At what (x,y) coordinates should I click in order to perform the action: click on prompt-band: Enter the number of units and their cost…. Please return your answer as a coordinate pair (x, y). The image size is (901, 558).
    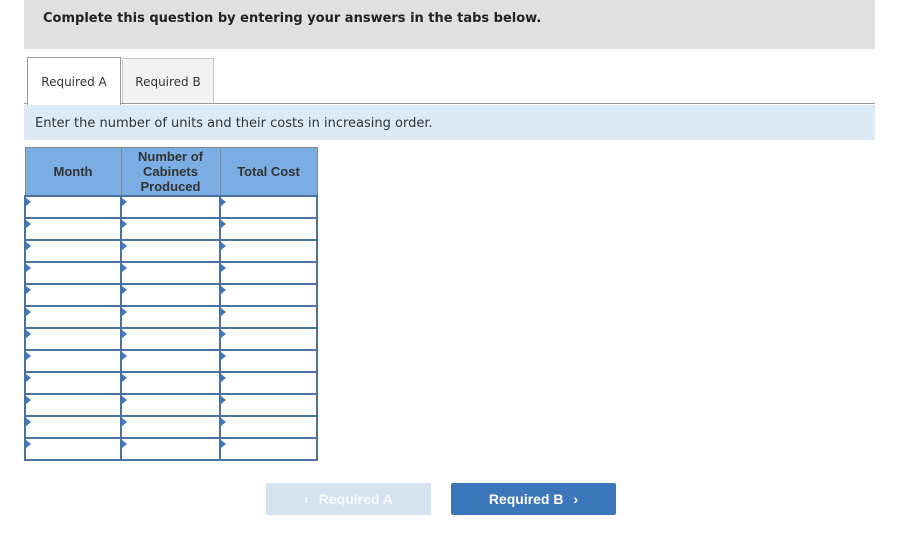
    Looking at the image, I should click on (449, 122).